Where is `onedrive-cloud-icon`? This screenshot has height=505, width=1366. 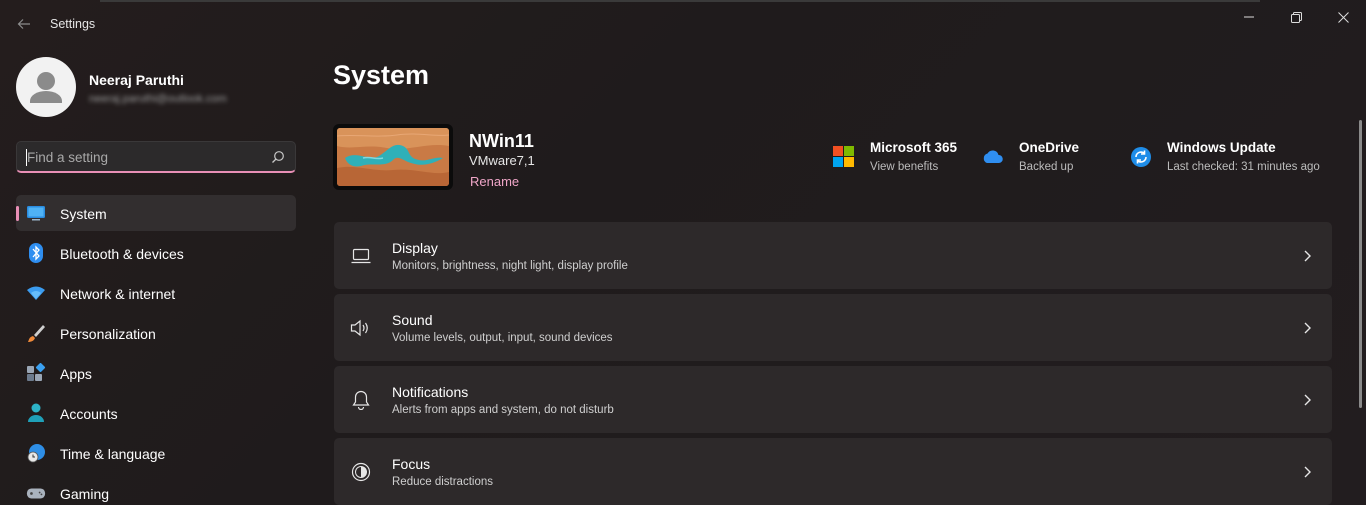
onedrive-cloud-icon is located at coordinates (993, 156).